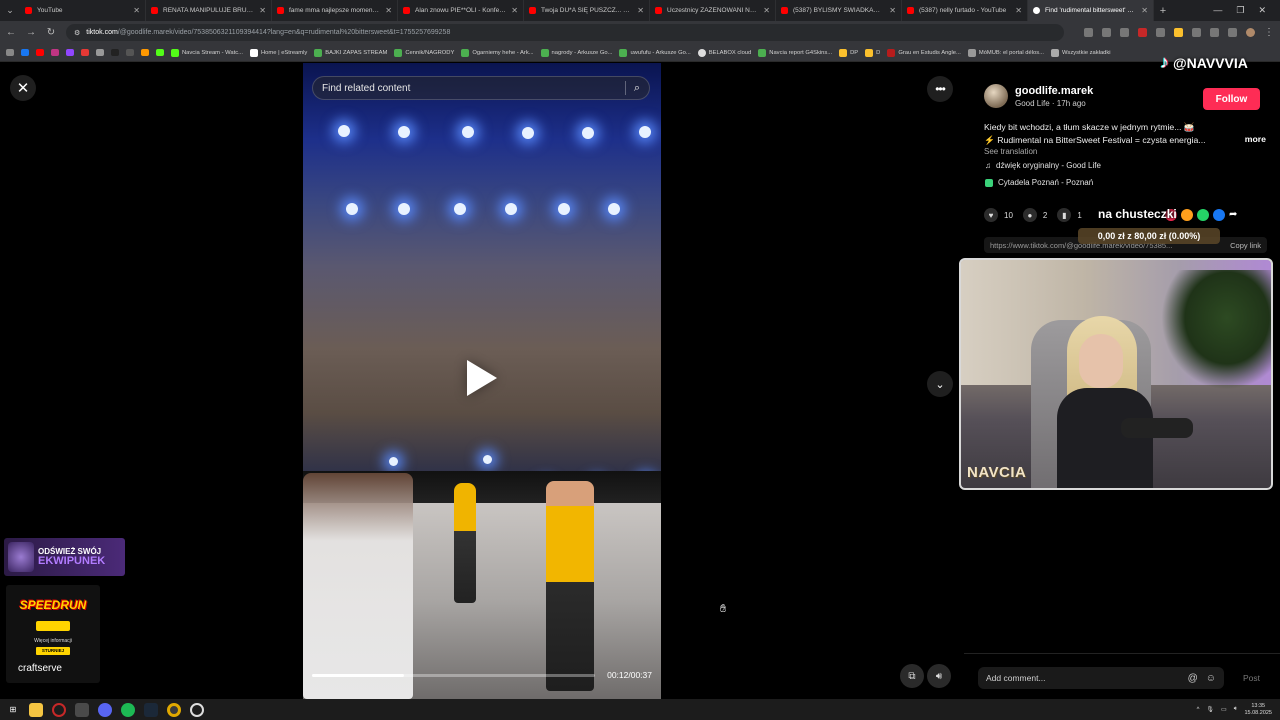  What do you see at coordinates (1258, 710) in the screenshot?
I see `system-clock: 13:35 15.08.2025` at bounding box center [1258, 710].